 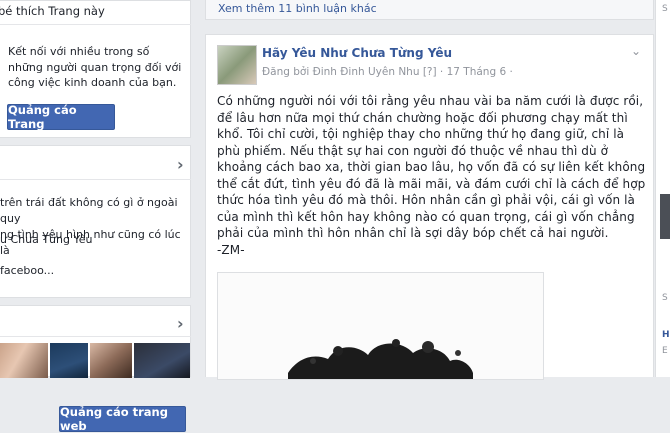 I want to click on promote-website-button: Quảng cáo trang web, so click(x=122, y=419).